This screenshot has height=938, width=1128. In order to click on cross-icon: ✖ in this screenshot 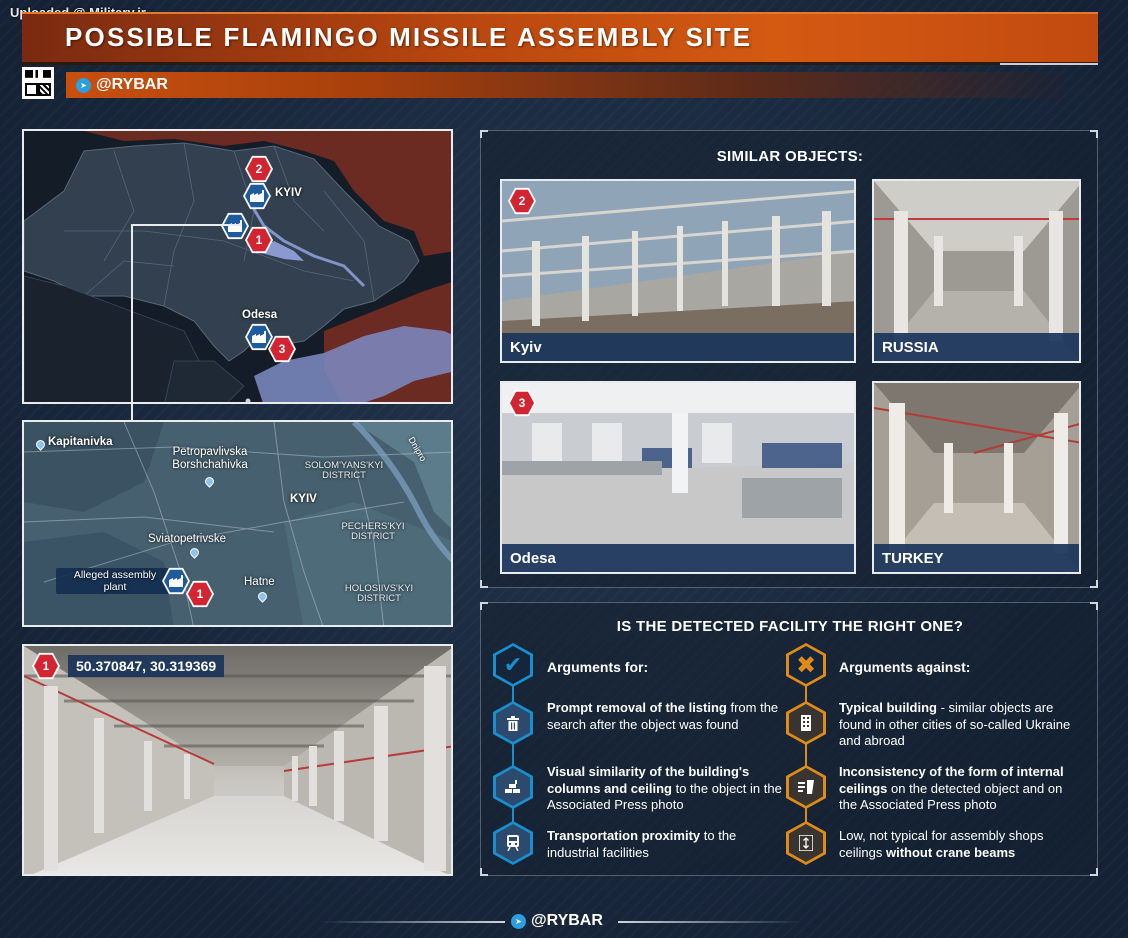, I will do `click(806, 665)`.